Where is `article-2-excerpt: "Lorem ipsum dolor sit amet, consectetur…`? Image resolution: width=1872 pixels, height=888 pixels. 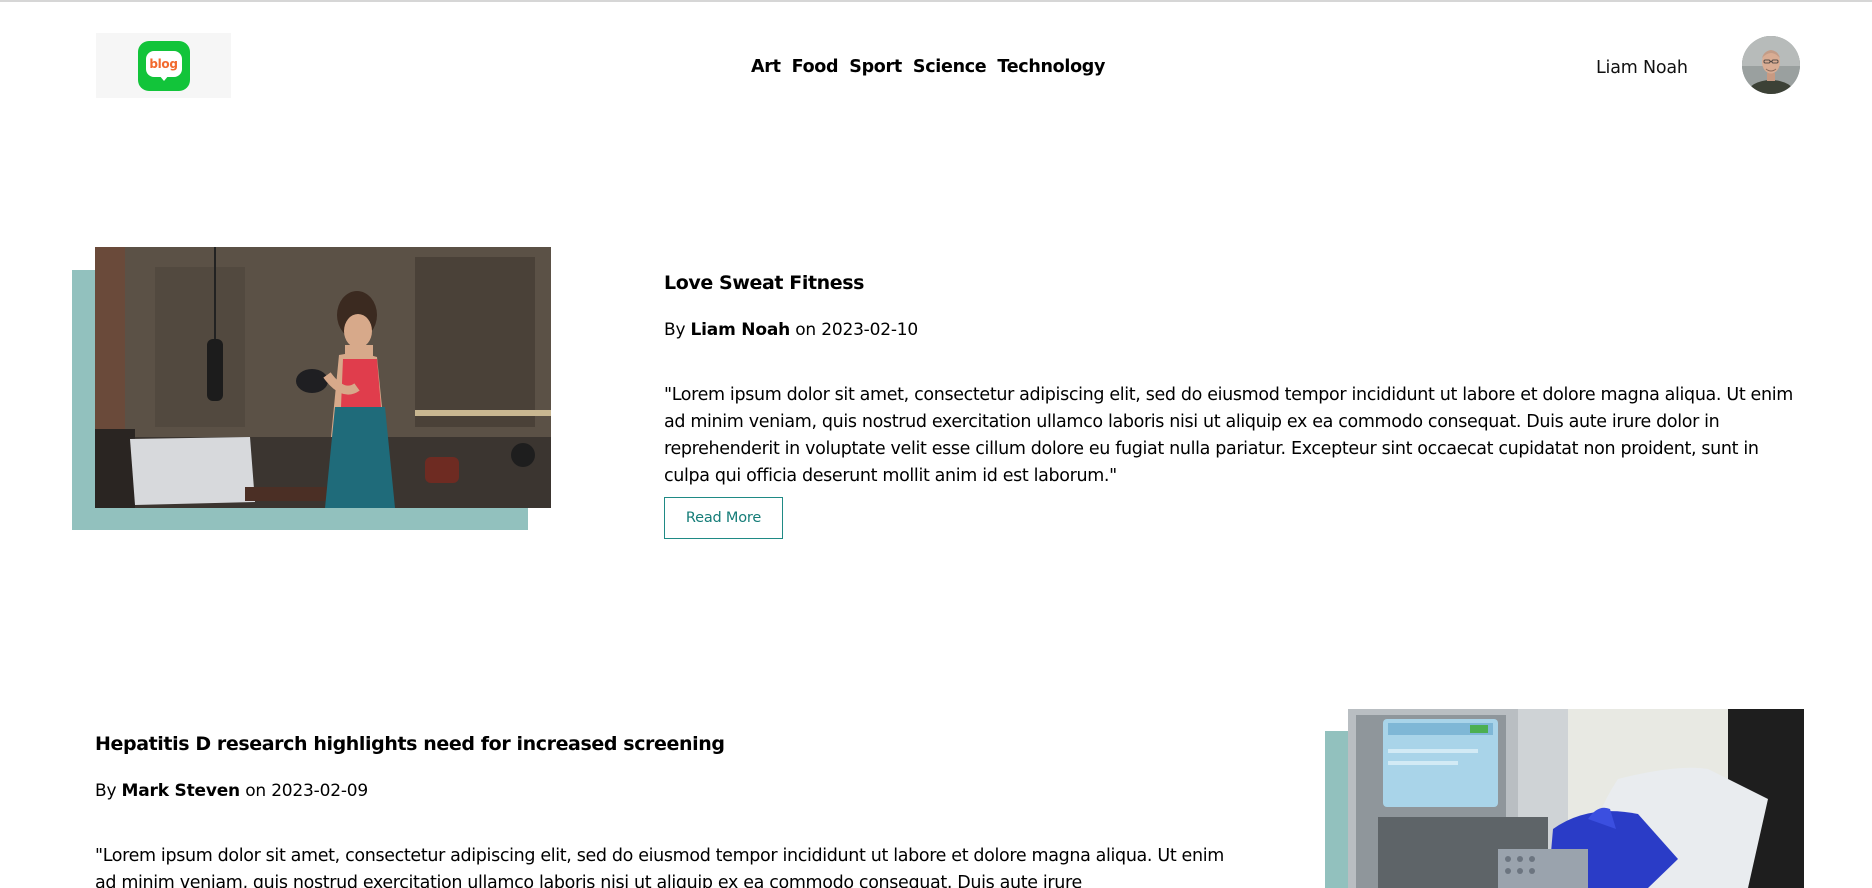
article-2-excerpt: "Lorem ipsum dolor sit amet, consectetur… is located at coordinates (659, 867).